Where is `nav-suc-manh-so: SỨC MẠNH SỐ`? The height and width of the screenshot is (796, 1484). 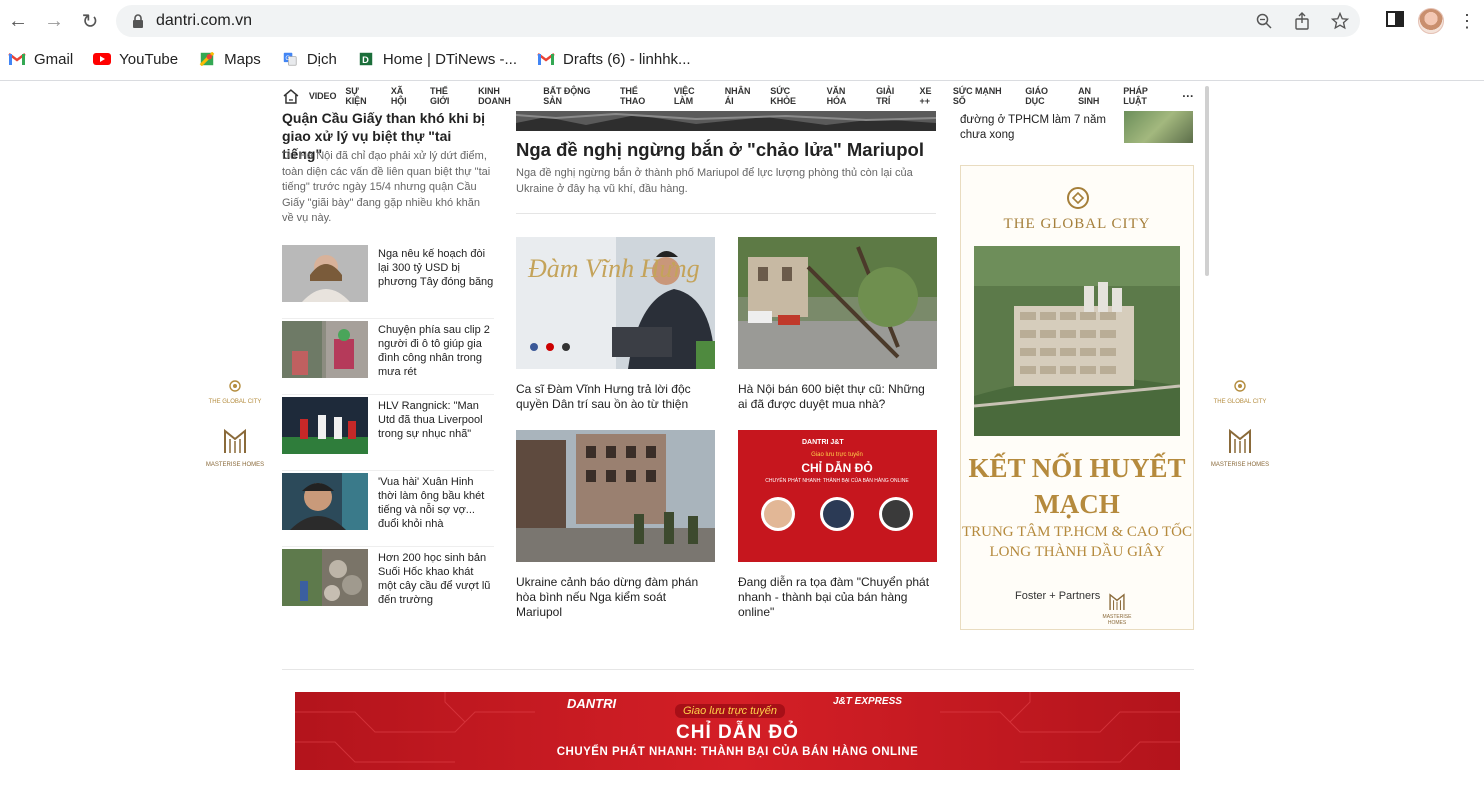 nav-suc-manh-so: SỨC MẠNH SỐ is located at coordinates (984, 96).